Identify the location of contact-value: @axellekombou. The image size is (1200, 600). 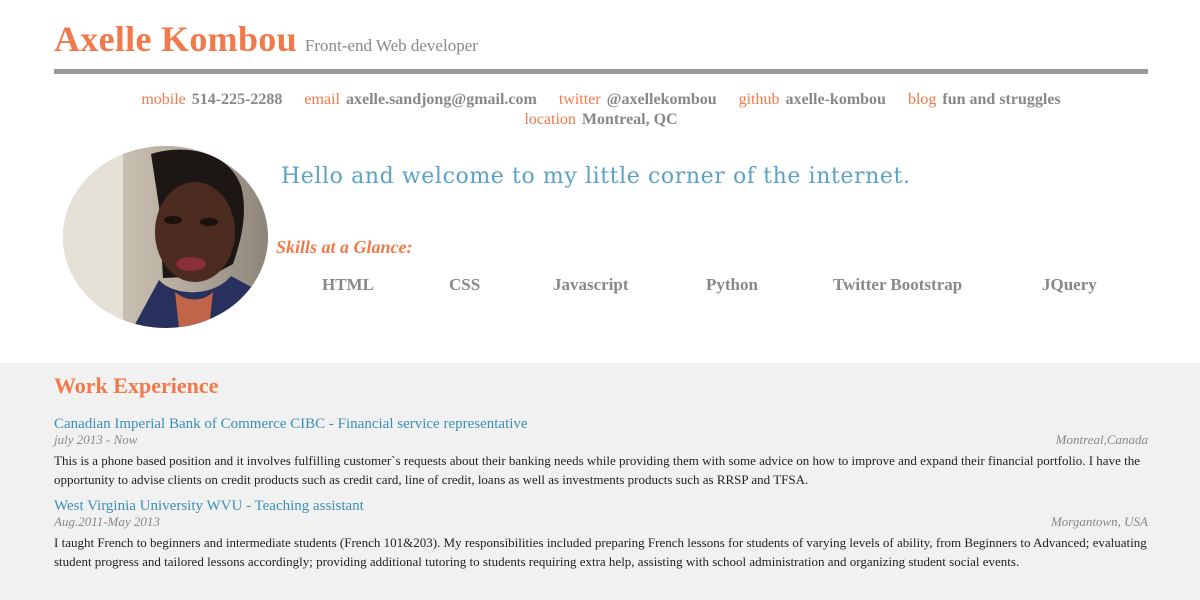
(662, 99).